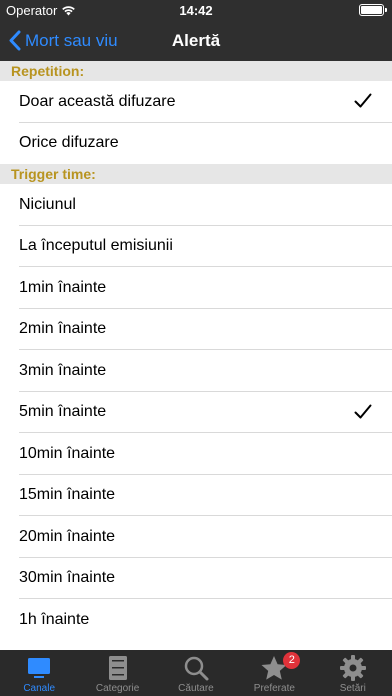 The height and width of the screenshot is (696, 392). Describe the element at coordinates (63, 329) in the screenshot. I see `option-label: 2min înainte` at that location.